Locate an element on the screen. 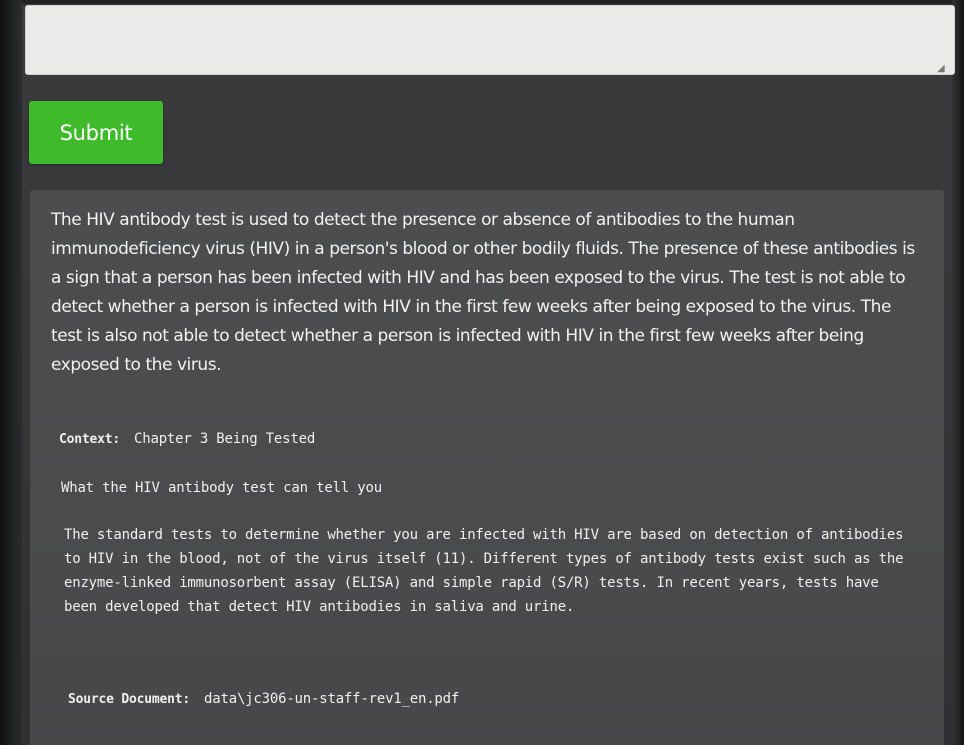 The width and height of the screenshot is (964, 745). source-label: Source Document: is located at coordinates (129, 699).